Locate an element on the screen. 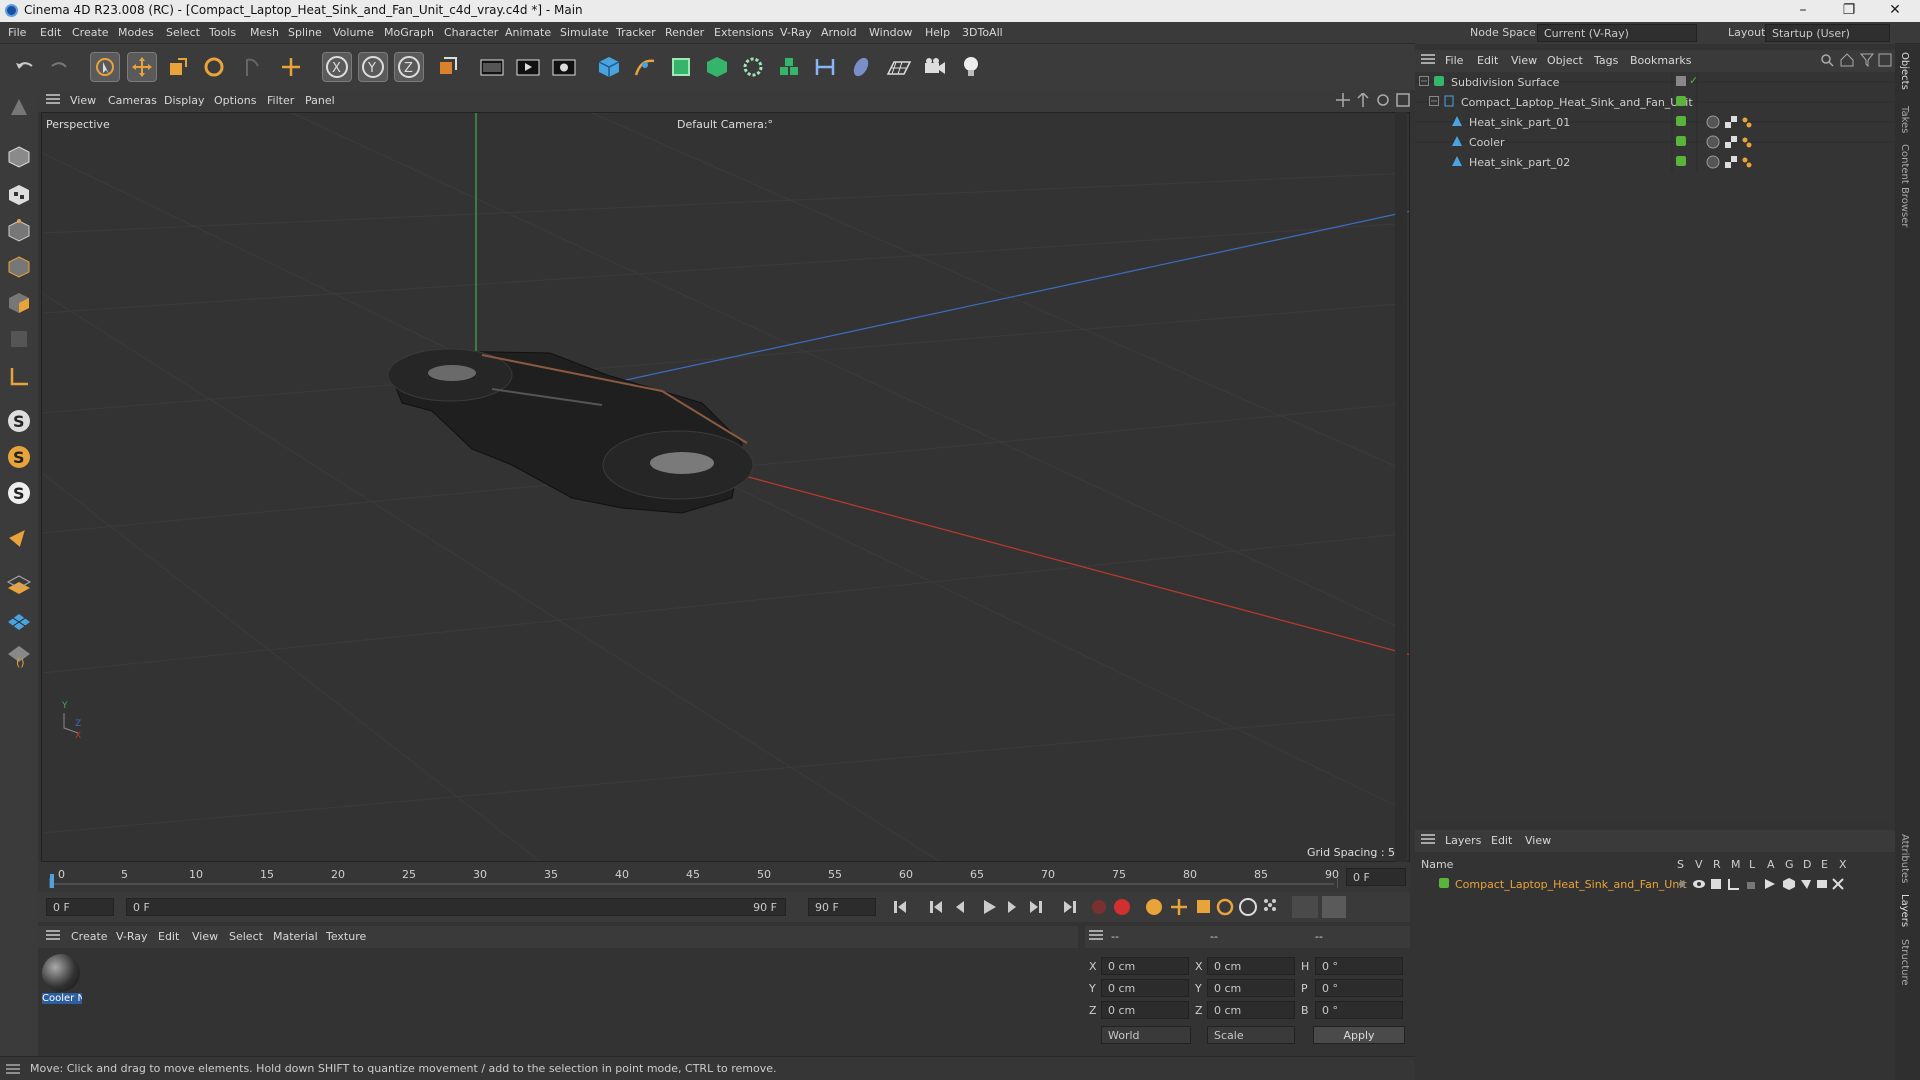 The image size is (1920, 1080). status-menu-icon is located at coordinates (13, 1070).